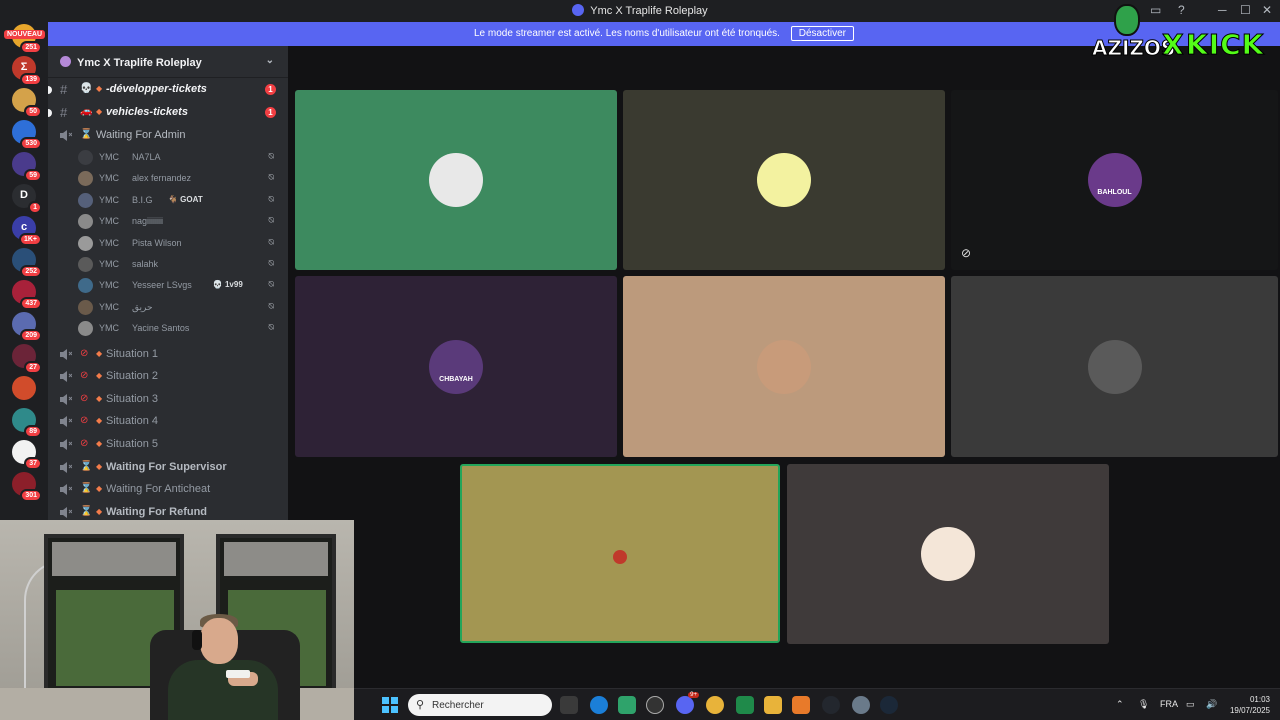 This screenshot has height=720, width=1280. What do you see at coordinates (27, 455) in the screenshot?
I see `server-icon: 37` at bounding box center [27, 455].